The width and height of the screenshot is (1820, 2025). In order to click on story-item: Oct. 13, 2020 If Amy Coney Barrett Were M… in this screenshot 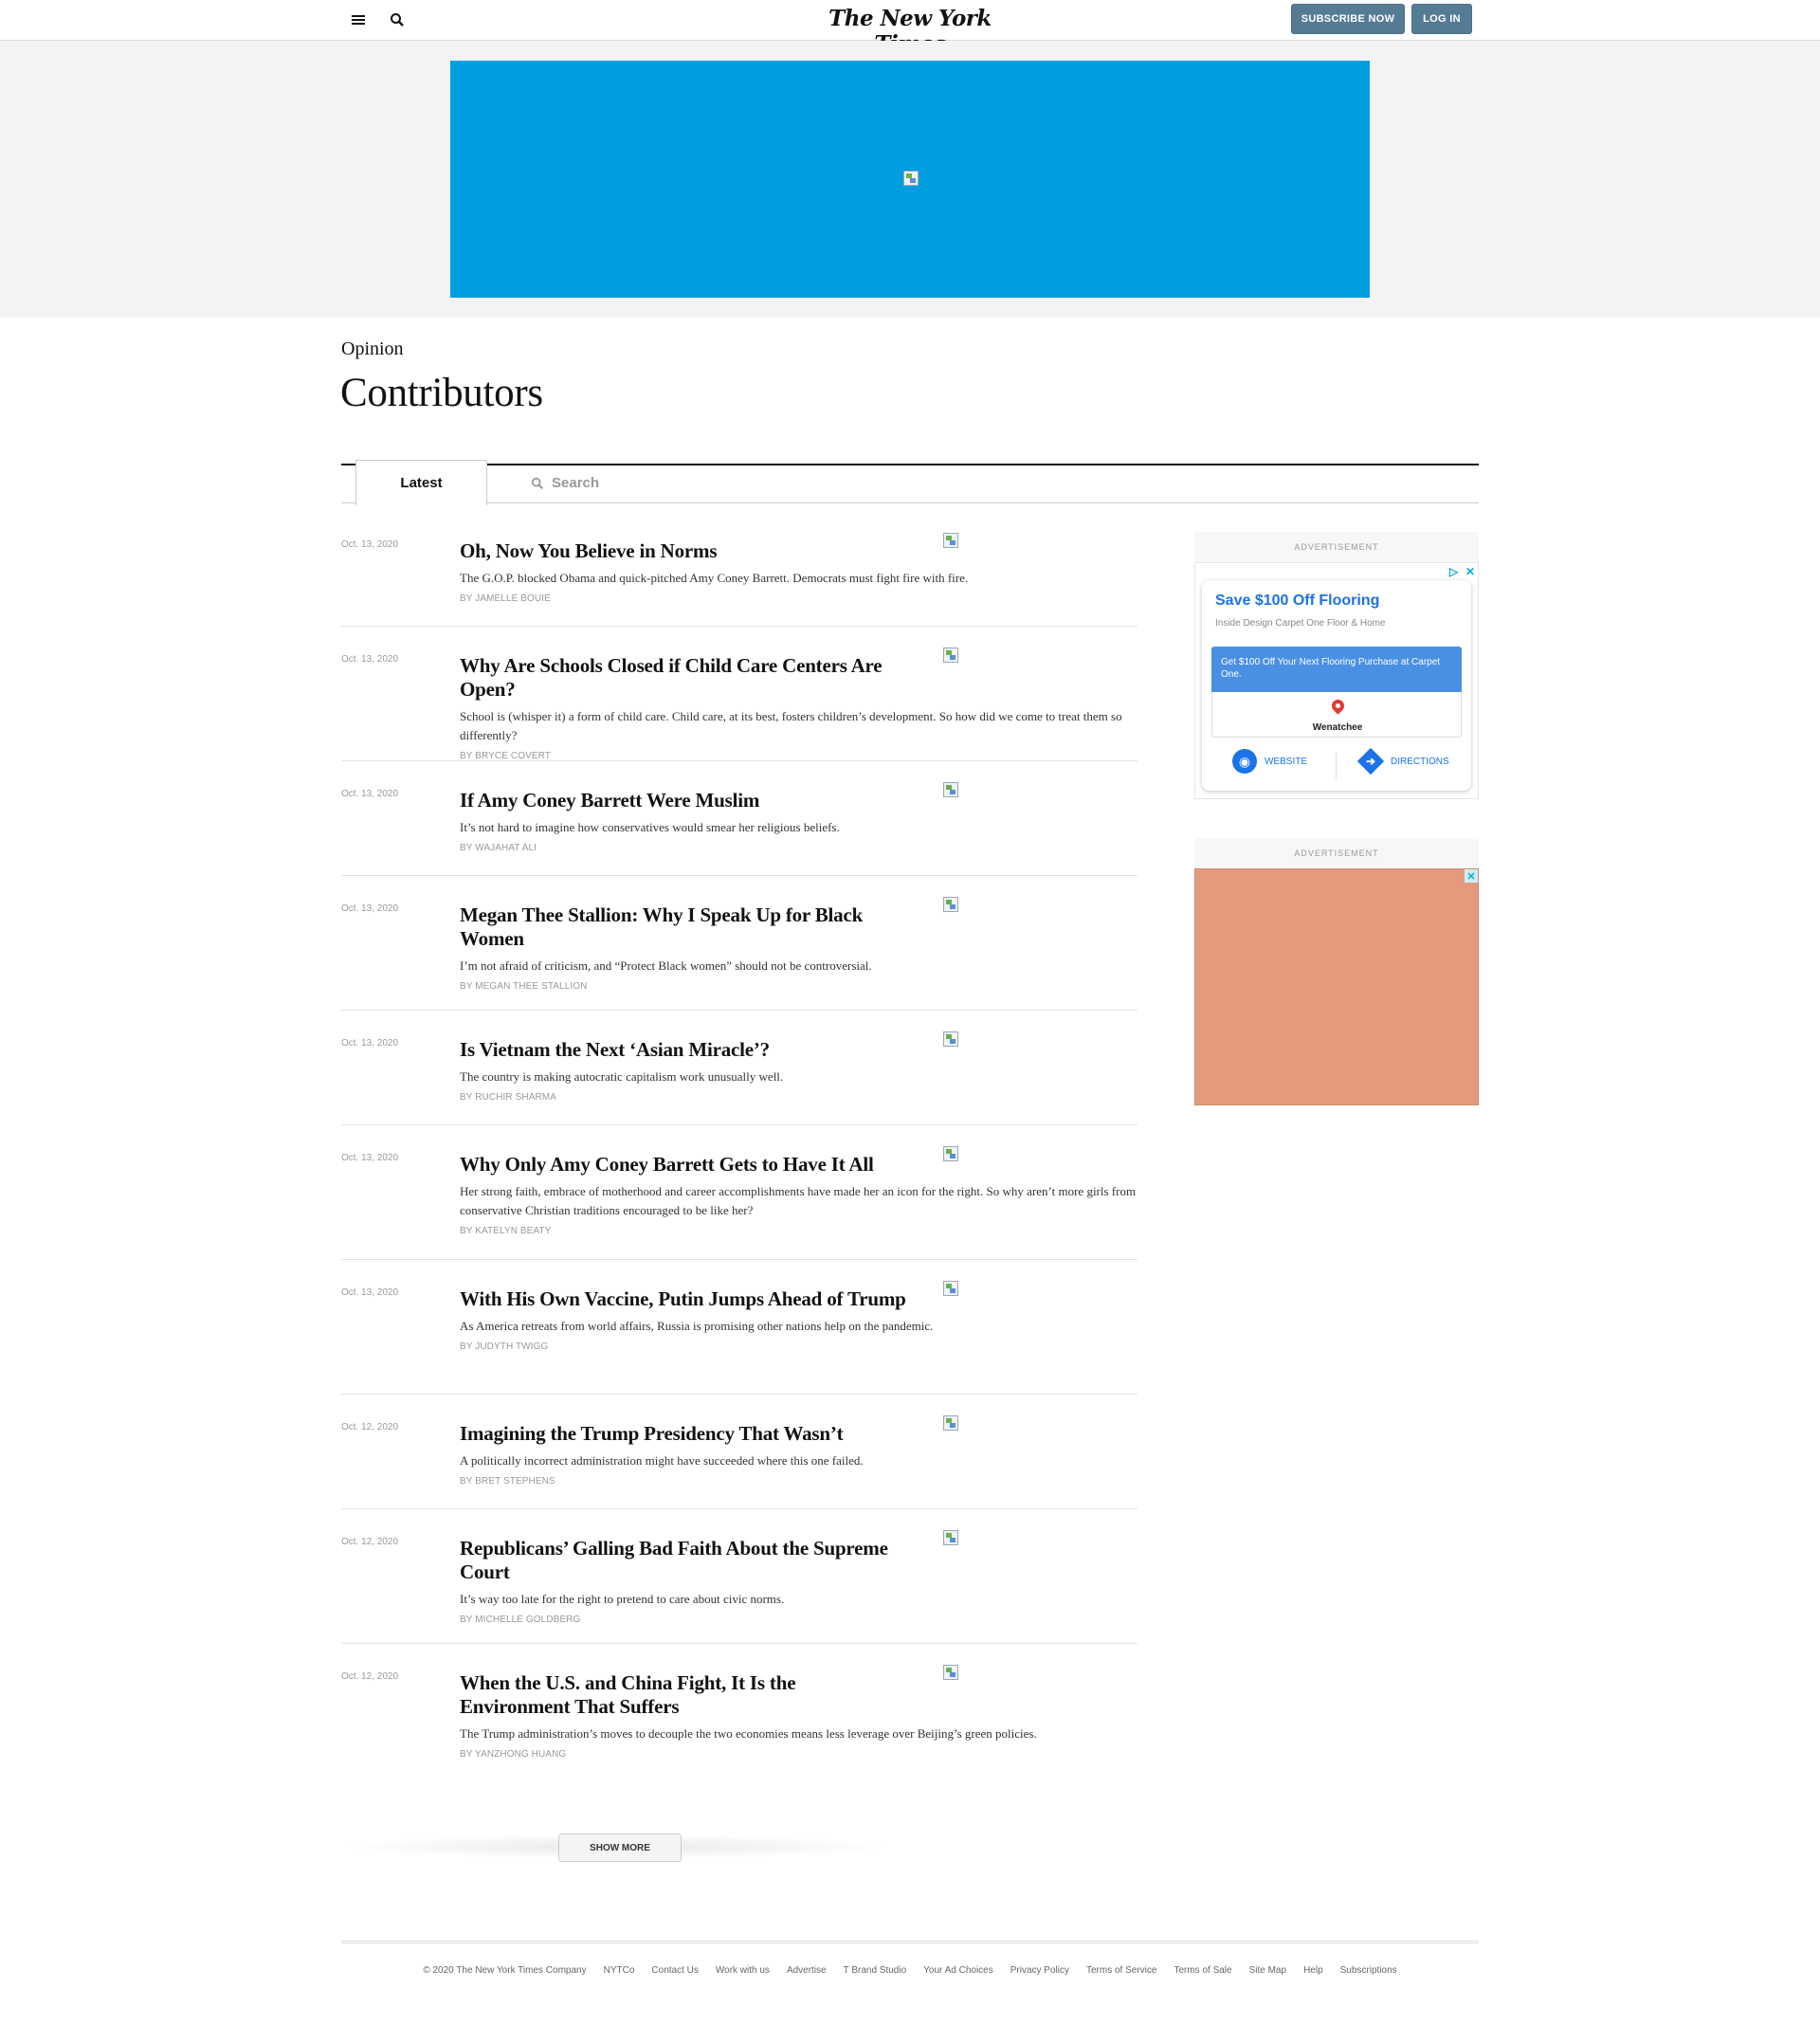, I will do `click(739, 828)`.